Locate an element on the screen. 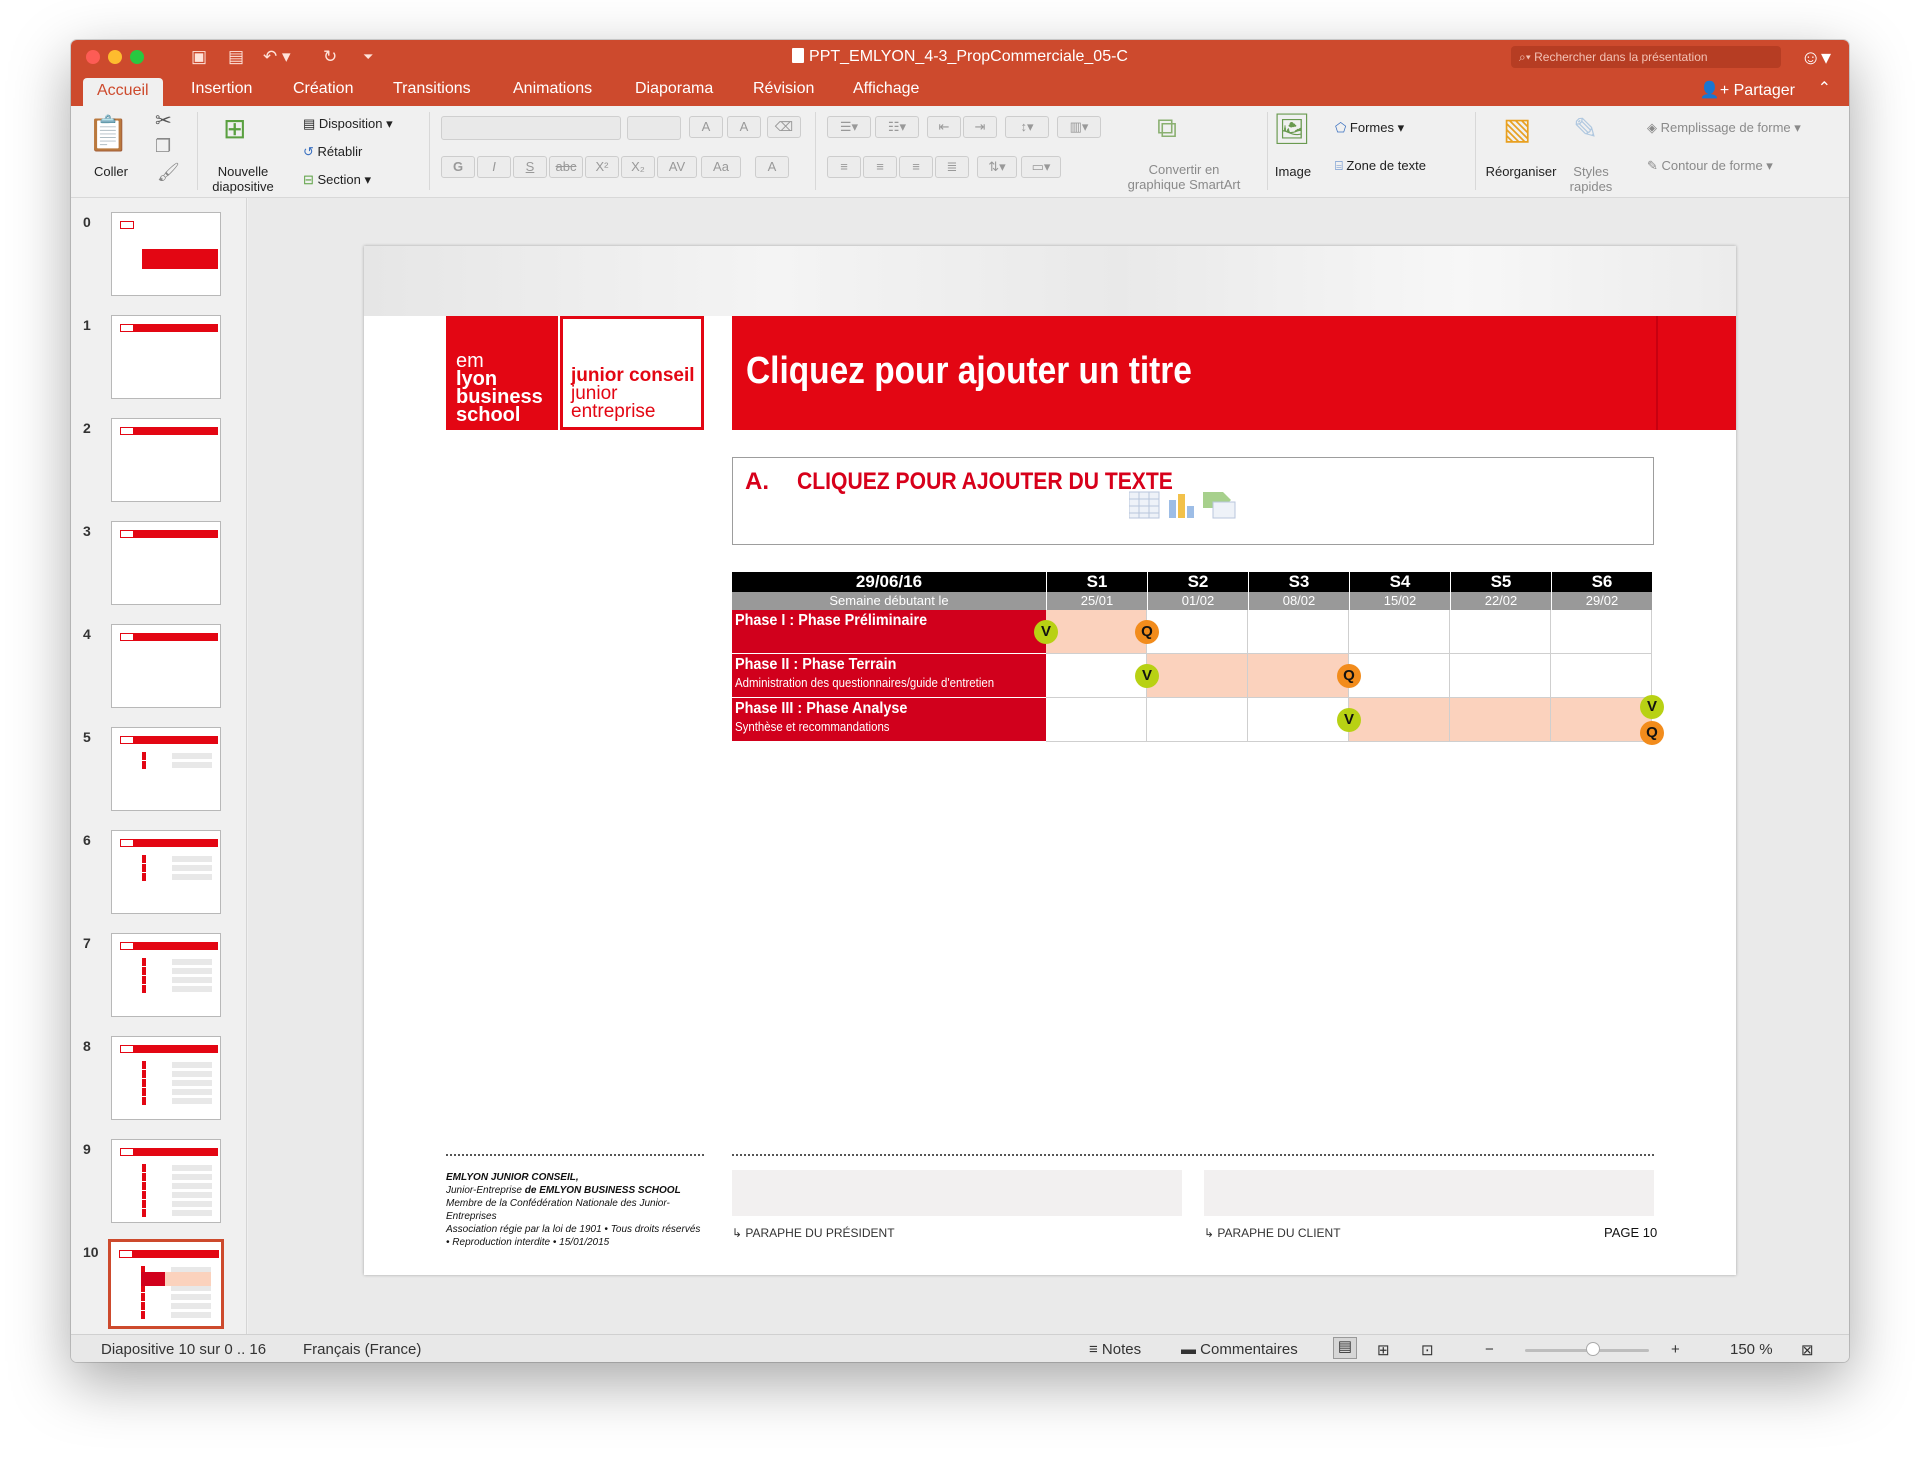 The height and width of the screenshot is (1463, 1920). search-field: ⌕▾ Rechercher dans la présentation is located at coordinates (1646, 57).